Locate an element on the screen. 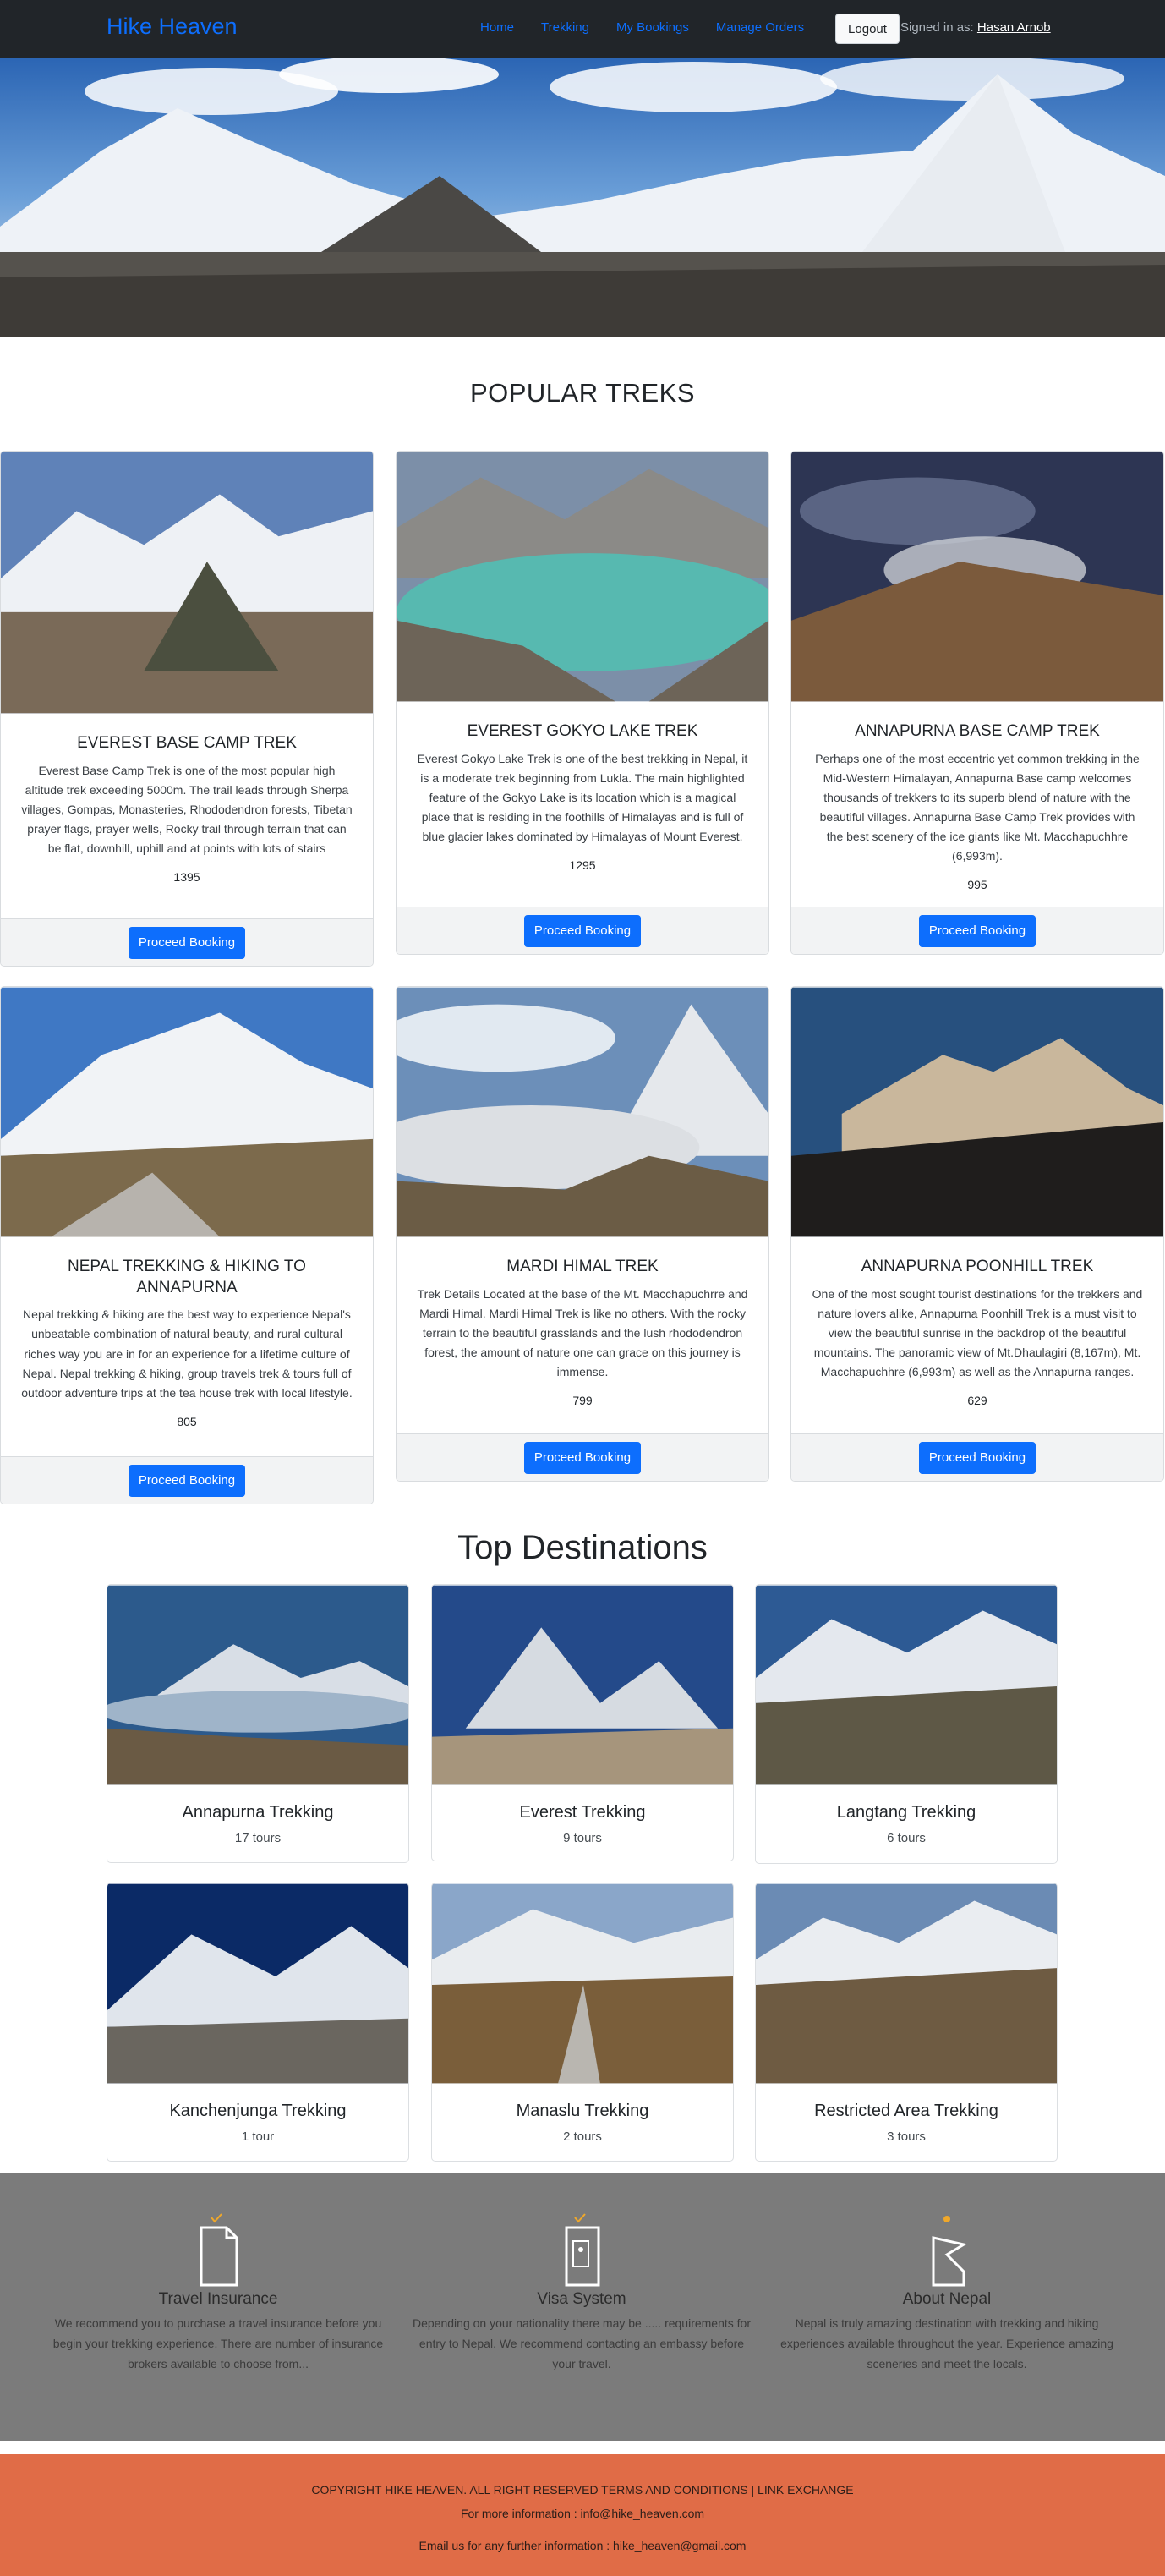 This screenshot has width=1165, height=2576. trek-price: 995 is located at coordinates (977, 885).